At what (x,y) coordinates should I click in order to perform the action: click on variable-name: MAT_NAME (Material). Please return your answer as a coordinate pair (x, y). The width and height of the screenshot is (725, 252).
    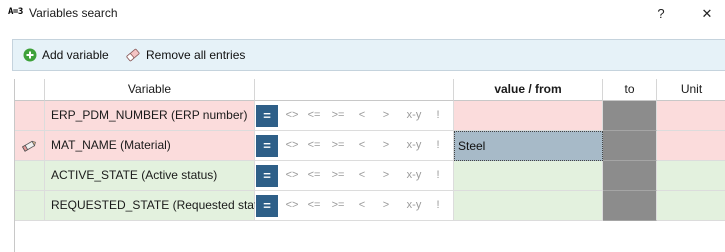
    Looking at the image, I should click on (150, 146).